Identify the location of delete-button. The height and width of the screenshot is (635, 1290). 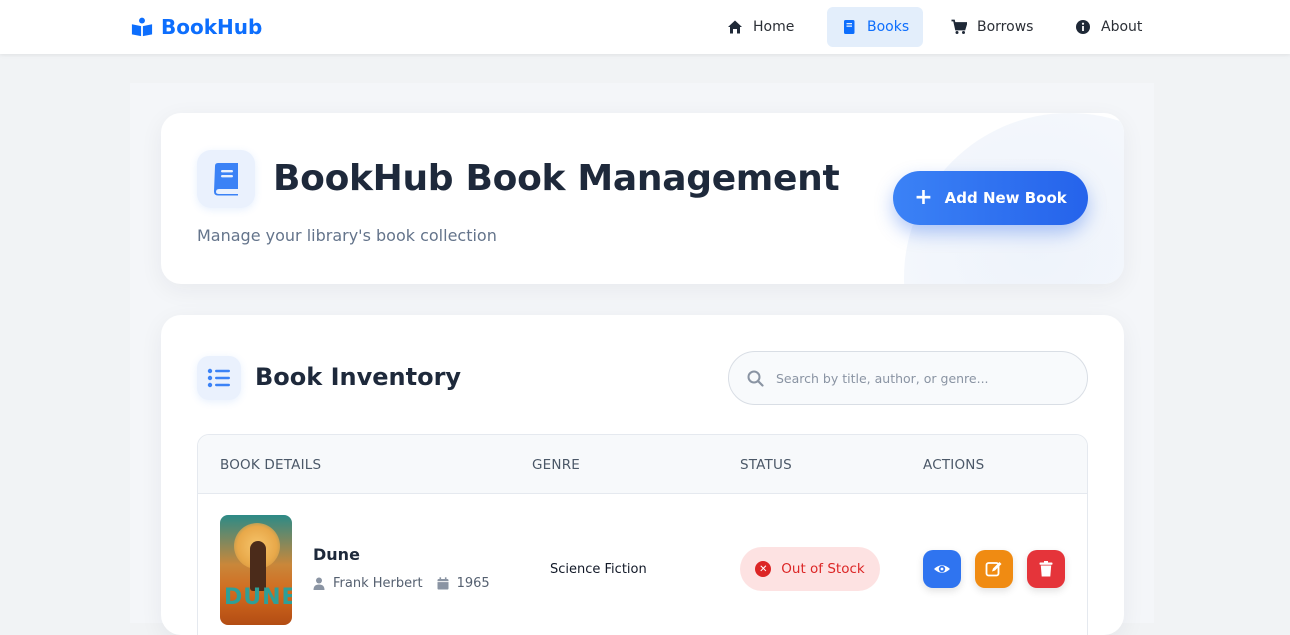
(1046, 569).